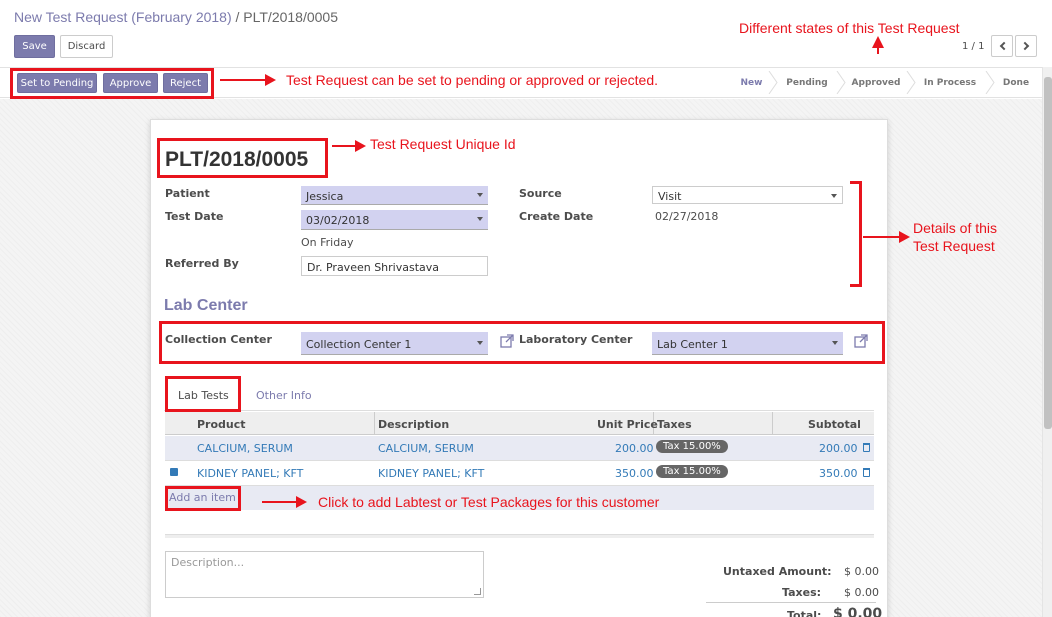 This screenshot has width=1052, height=617. Describe the element at coordinates (477, 591) in the screenshot. I see `resize-handle-icon` at that location.